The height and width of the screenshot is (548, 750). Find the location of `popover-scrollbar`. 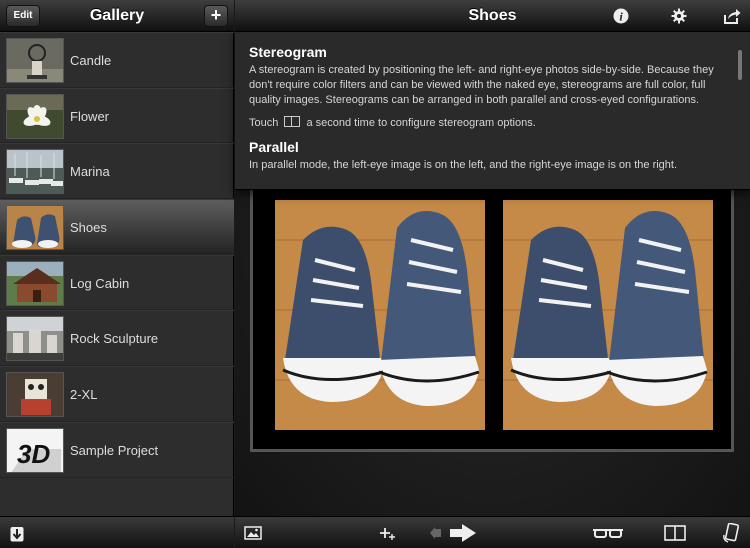

popover-scrollbar is located at coordinates (740, 65).